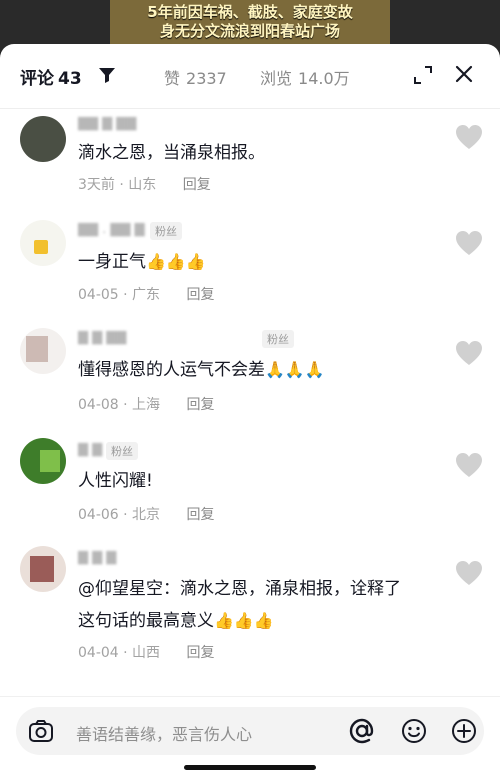  Describe the element at coordinates (37, 79) in the screenshot. I see `comments-label: 评论` at that location.